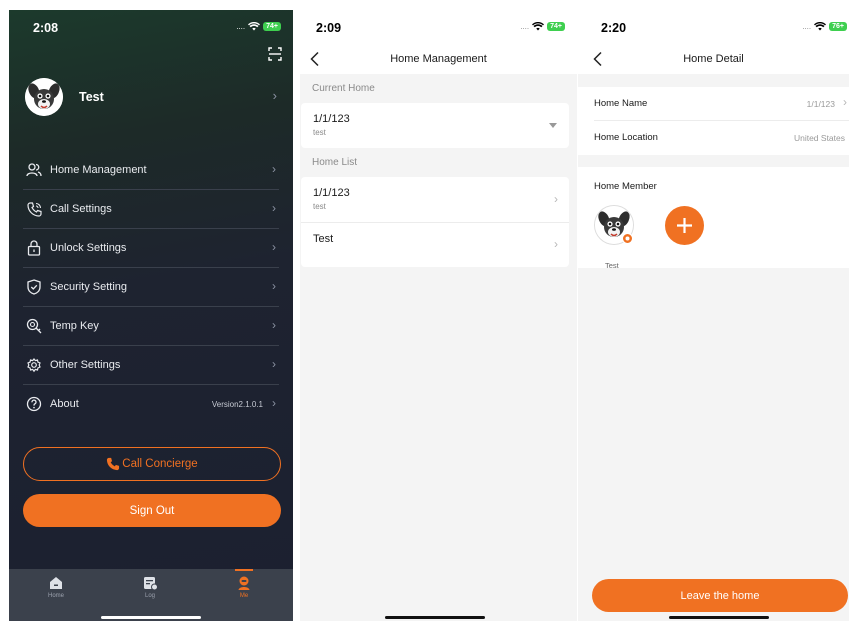 Image resolution: width=849 pixels, height=621 pixels. What do you see at coordinates (88, 248) in the screenshot?
I see `menu-item-label: Unlock Settings` at bounding box center [88, 248].